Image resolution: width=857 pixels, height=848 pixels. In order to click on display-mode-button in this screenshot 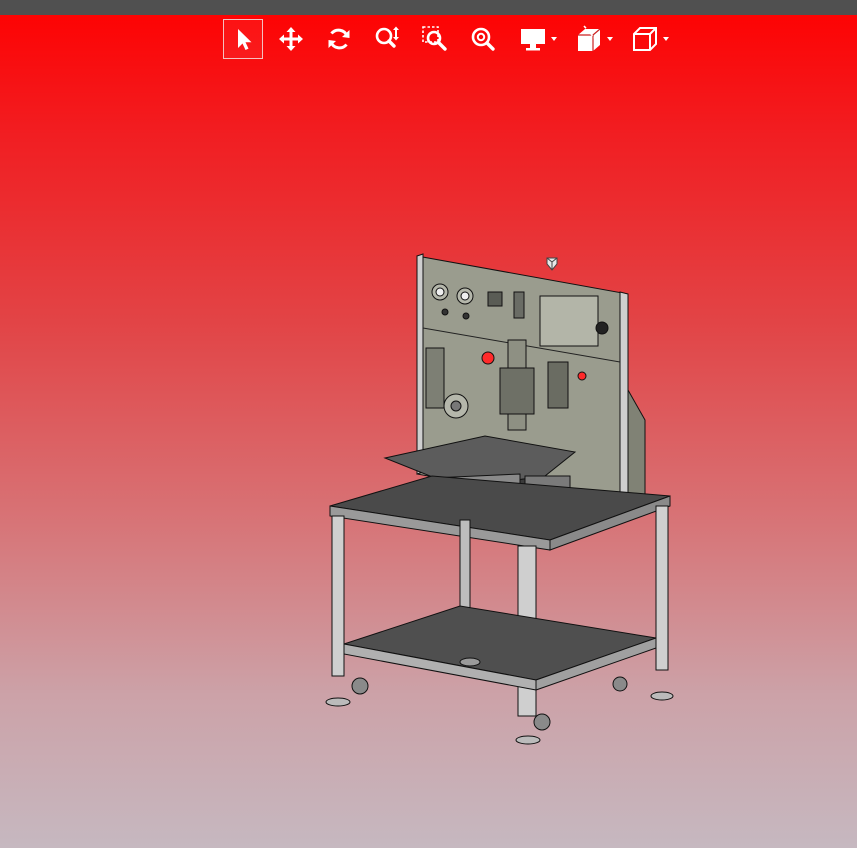, I will do `click(535, 39)`.